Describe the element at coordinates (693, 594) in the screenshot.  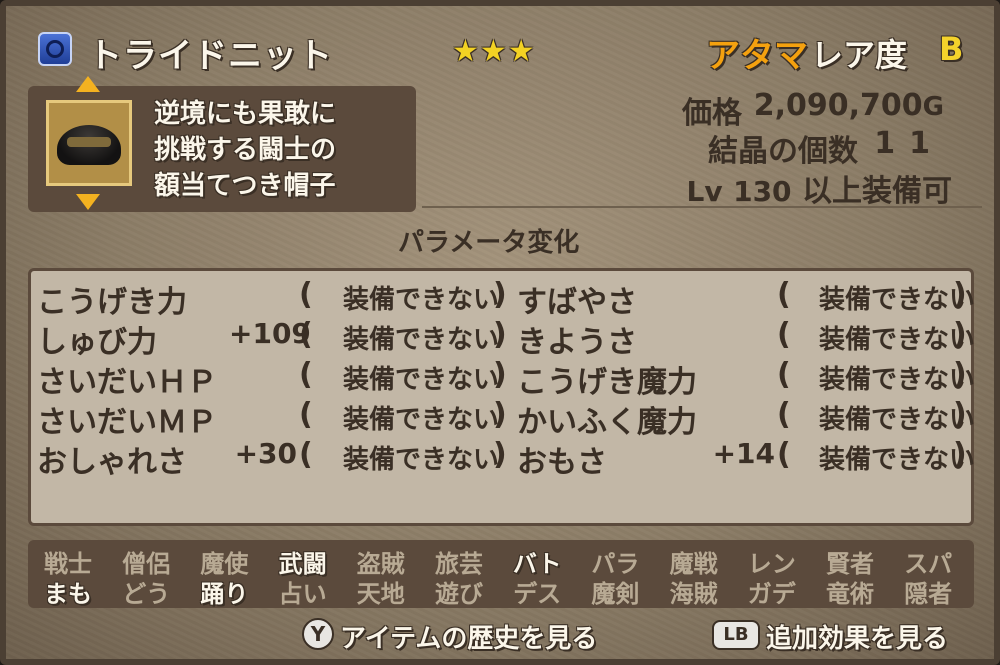
I see `job-label: 海賊` at that location.